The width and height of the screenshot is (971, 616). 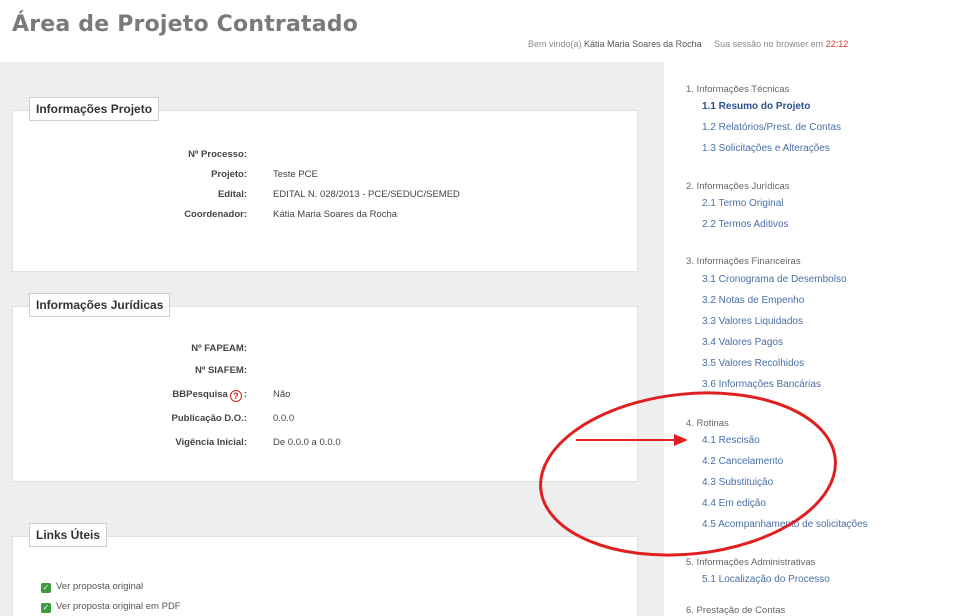 What do you see at coordinates (229, 174) in the screenshot?
I see `field-label-projeto: Projeto:` at bounding box center [229, 174].